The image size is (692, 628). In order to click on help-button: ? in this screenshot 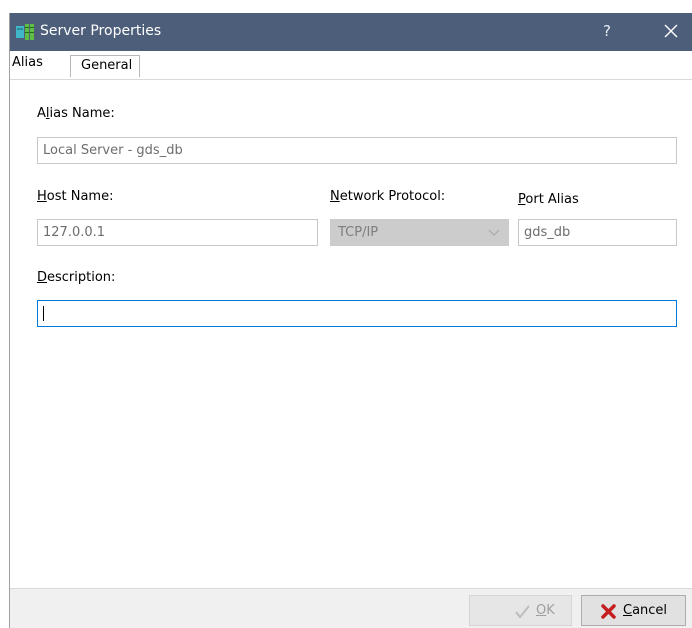, I will do `click(607, 31)`.